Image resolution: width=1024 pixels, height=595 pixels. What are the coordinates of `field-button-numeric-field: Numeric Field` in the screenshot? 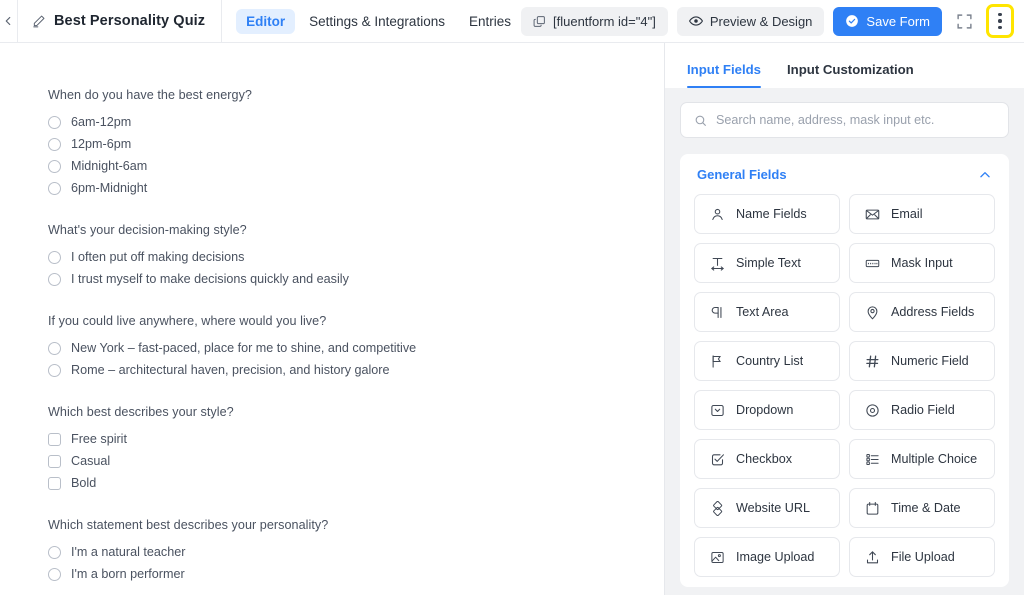 It's located at (922, 361).